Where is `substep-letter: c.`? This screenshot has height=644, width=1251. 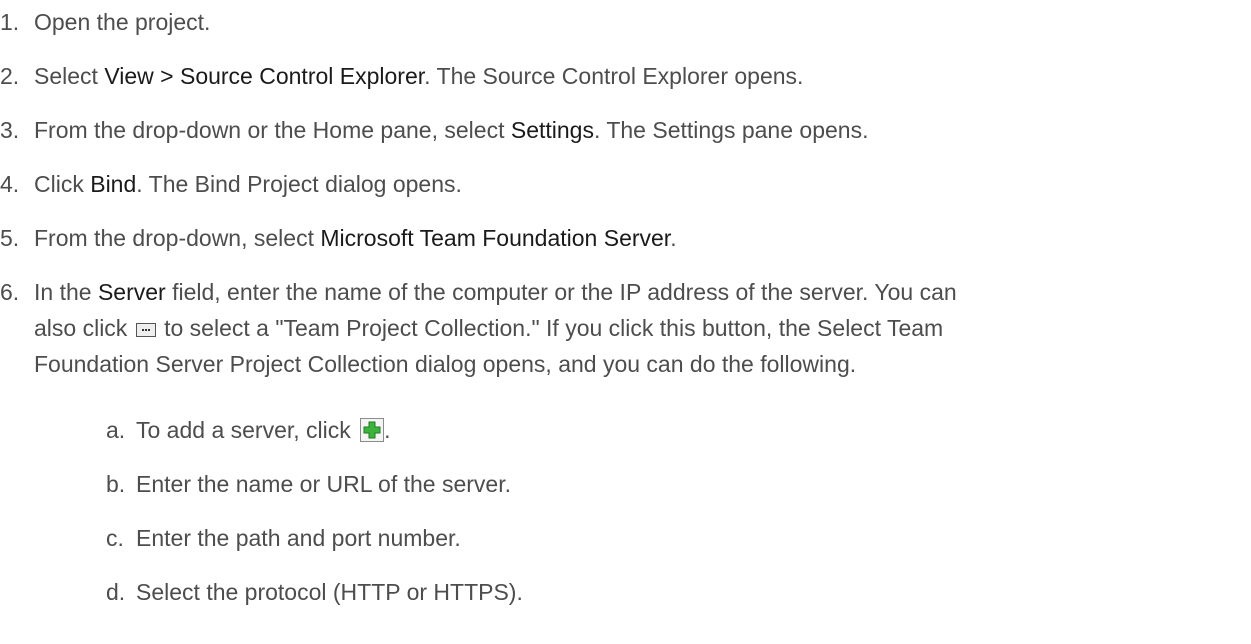
substep-letter: c. is located at coordinates (115, 538).